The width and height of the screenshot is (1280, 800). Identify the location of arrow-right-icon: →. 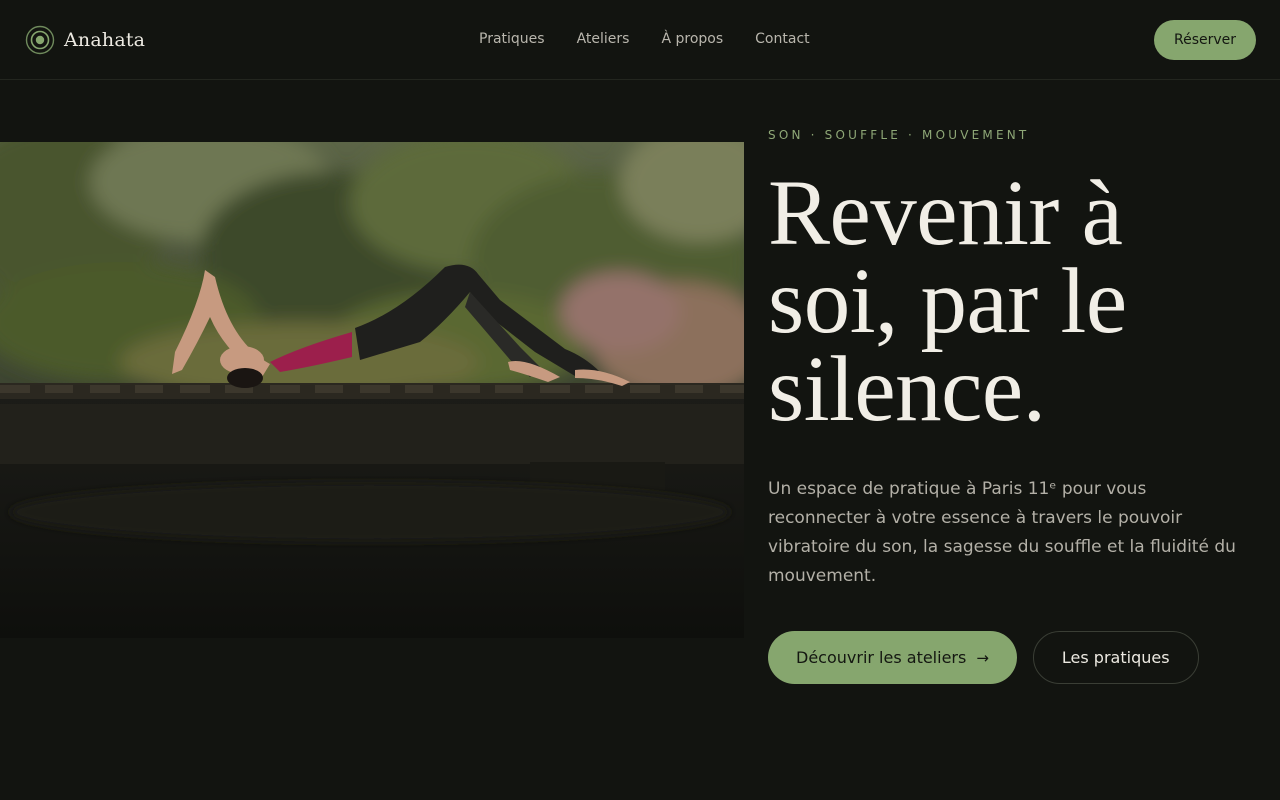
(982, 657).